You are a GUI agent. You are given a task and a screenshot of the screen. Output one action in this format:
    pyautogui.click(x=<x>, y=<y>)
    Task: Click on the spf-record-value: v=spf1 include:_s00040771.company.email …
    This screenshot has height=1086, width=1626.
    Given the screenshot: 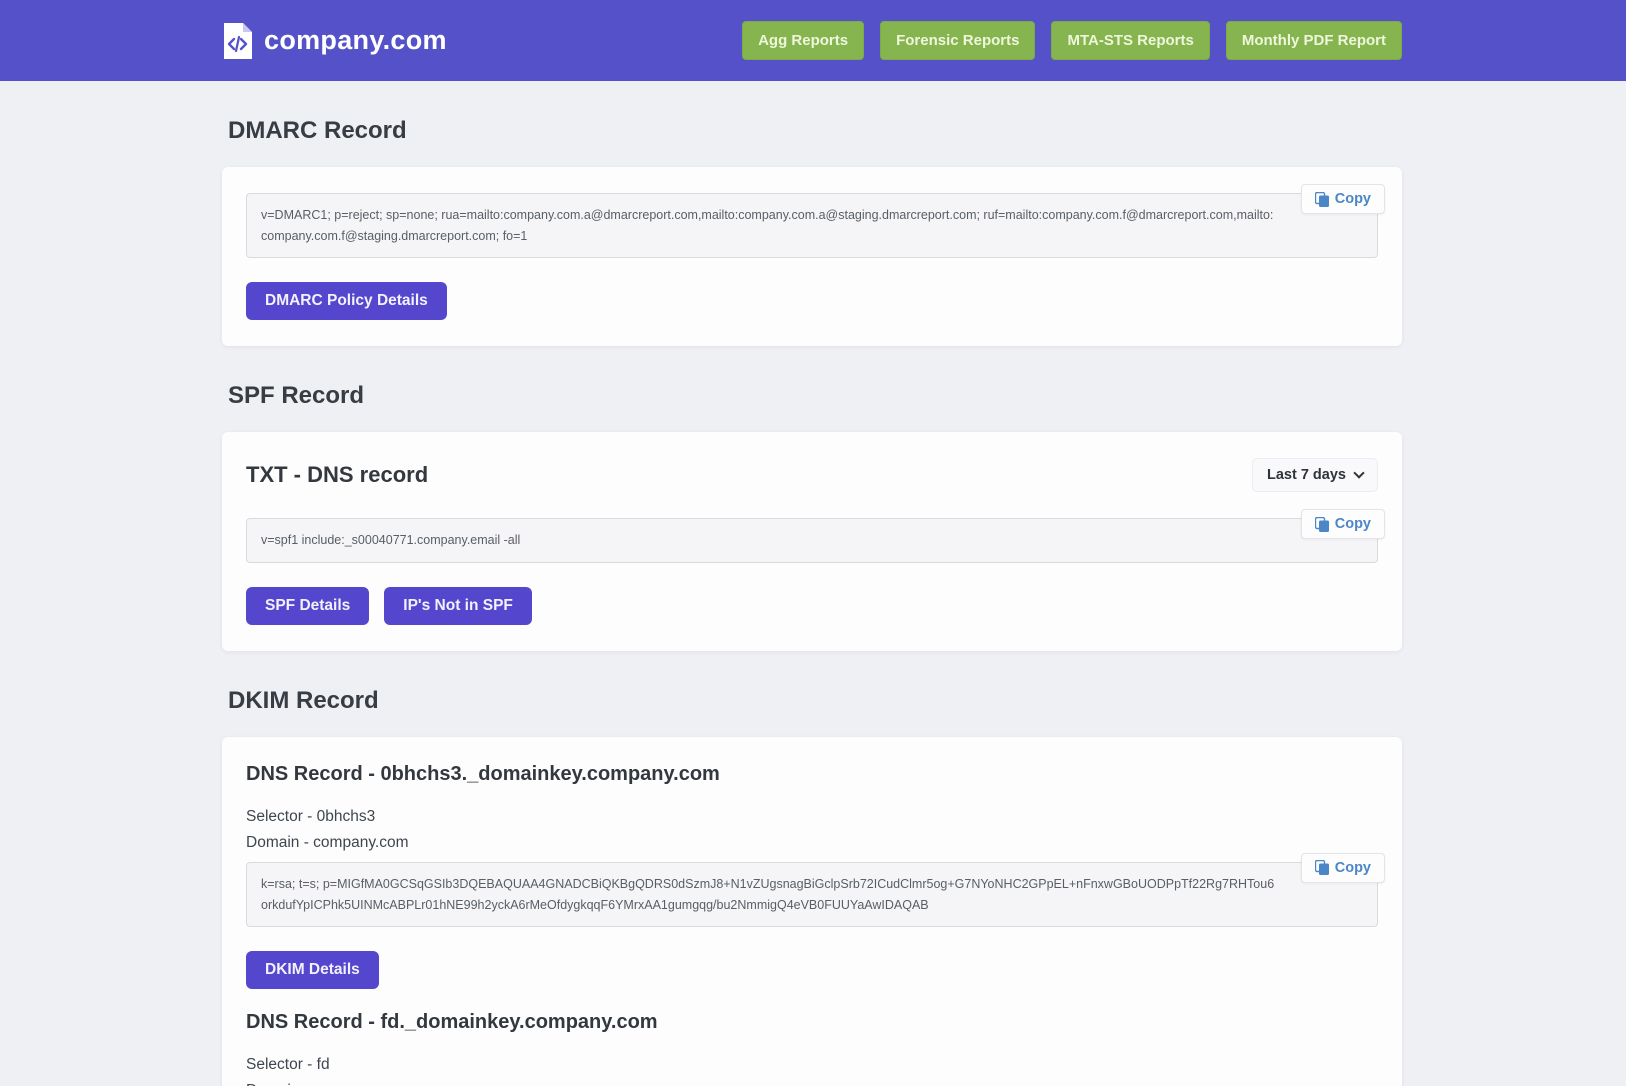 What is the action you would take?
    pyautogui.click(x=391, y=540)
    